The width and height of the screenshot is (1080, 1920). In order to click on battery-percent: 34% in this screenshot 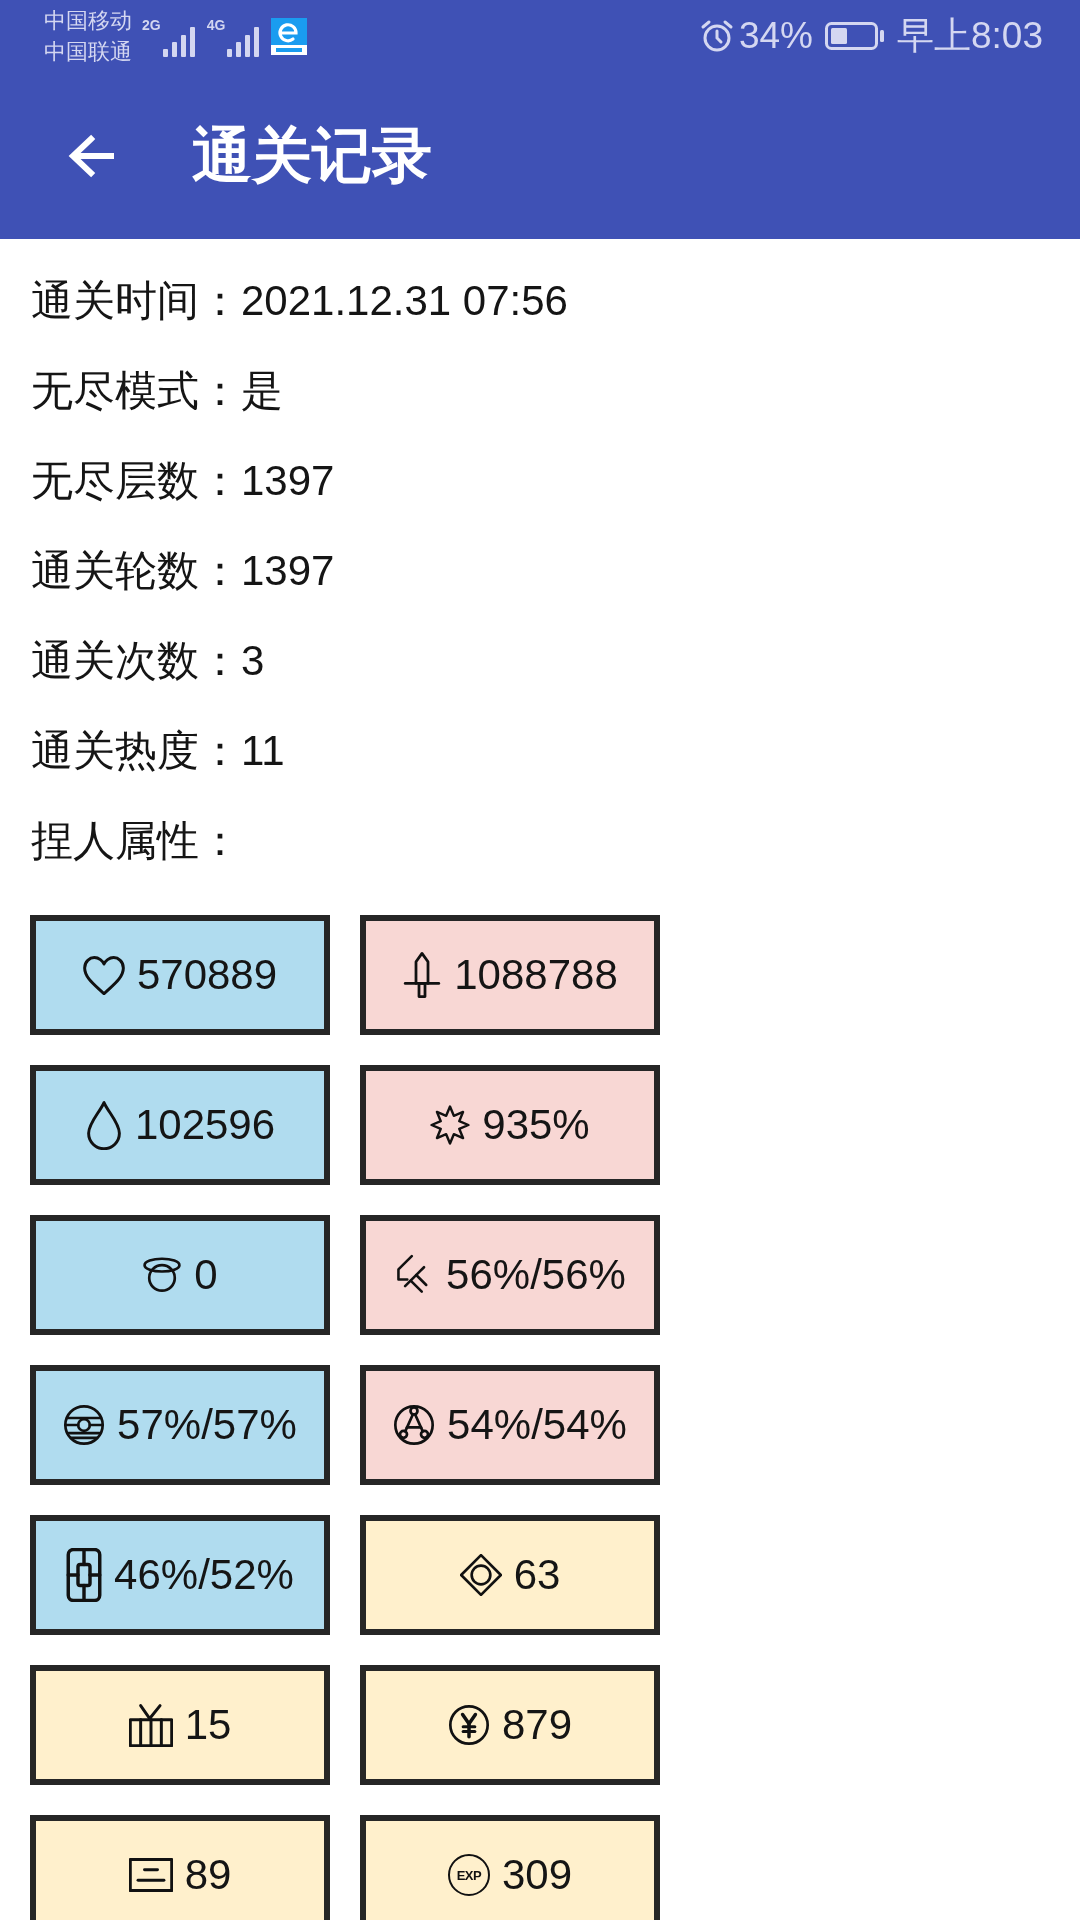, I will do `click(775, 36)`.